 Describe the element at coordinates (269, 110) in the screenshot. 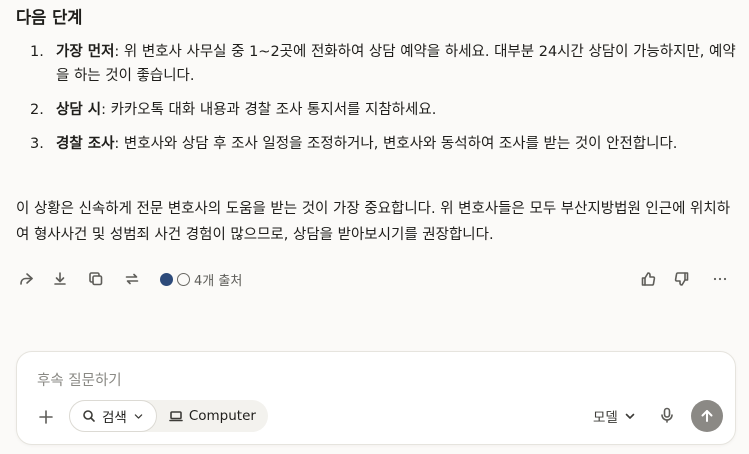

I see `step-text: : 카카오톡 대화 내용과 경찰 조사 통지서를 지참하세요.` at that location.